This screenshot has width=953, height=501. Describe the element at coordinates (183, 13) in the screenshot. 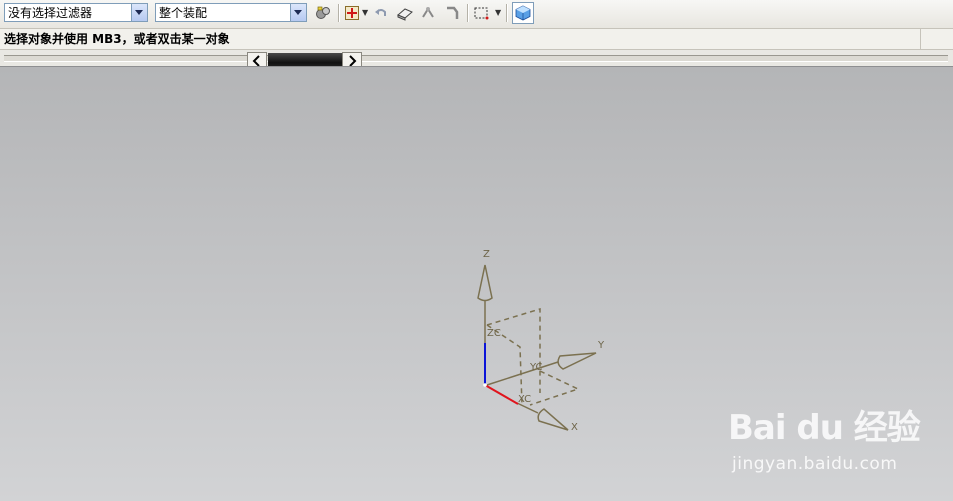

I see `selection-scope-value: 整个装配` at that location.